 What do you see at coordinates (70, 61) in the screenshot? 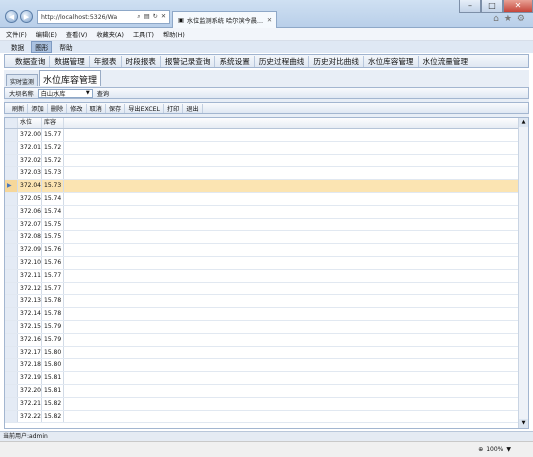
I see `module-data-manage: 数据管理` at bounding box center [70, 61].